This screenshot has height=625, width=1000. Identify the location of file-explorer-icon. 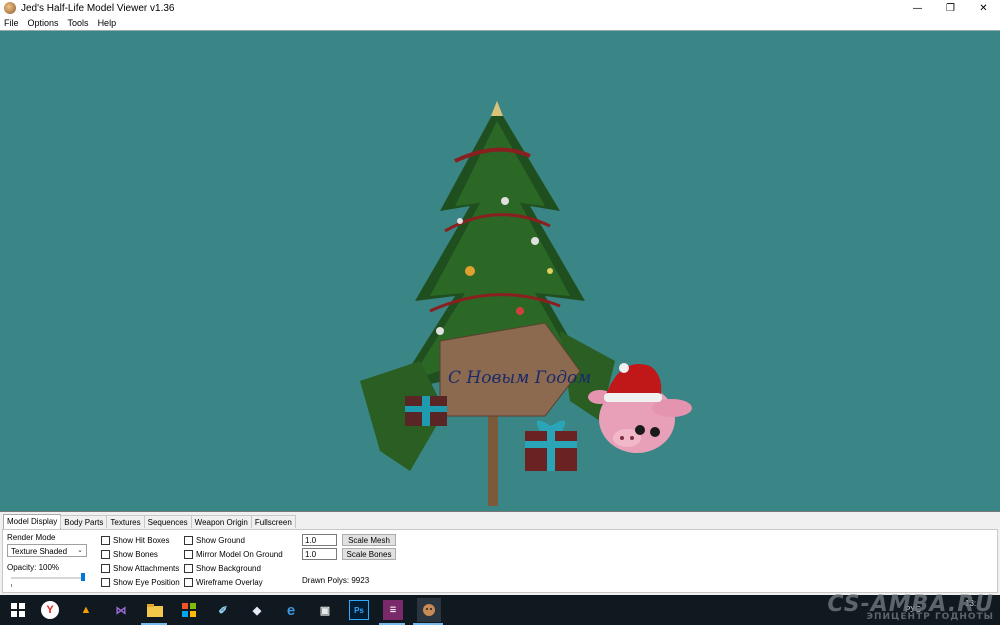
(155, 610).